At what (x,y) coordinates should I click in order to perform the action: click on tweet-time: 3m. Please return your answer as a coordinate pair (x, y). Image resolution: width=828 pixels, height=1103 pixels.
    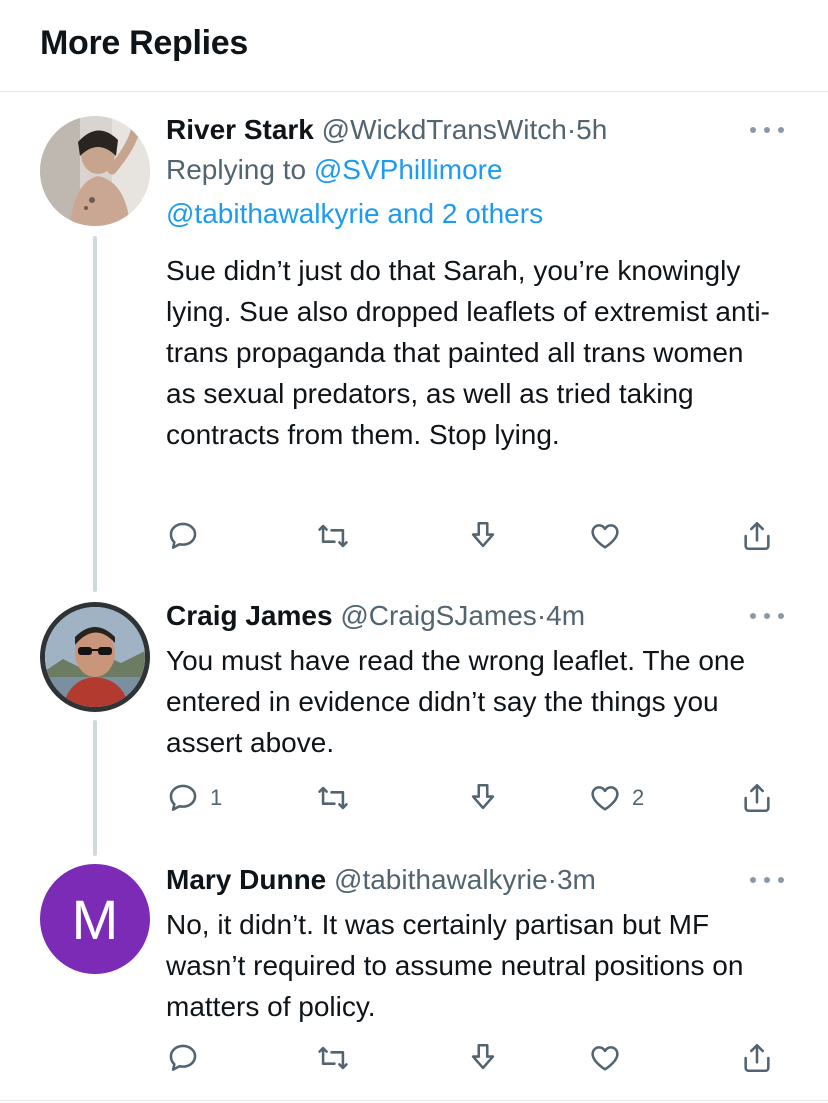
    Looking at the image, I should click on (576, 879).